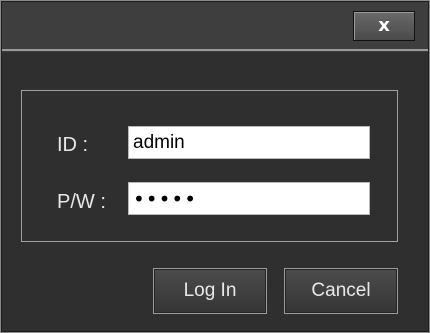 The width and height of the screenshot is (430, 333). What do you see at coordinates (81, 202) in the screenshot?
I see `password-label: P/W :` at bounding box center [81, 202].